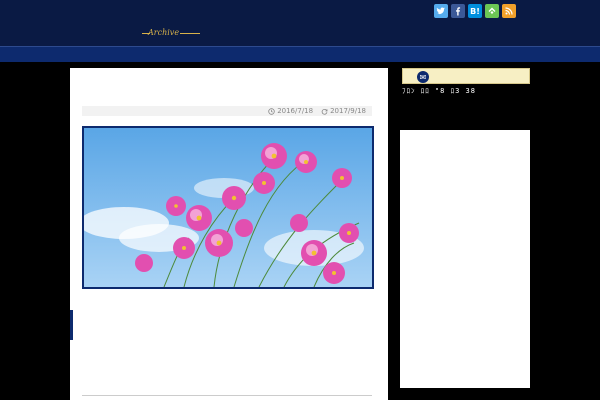  I want to click on clock-readout: ﾌﾛﾝ ﾛﾛ "8 ﾛ3 38, so click(439, 91).